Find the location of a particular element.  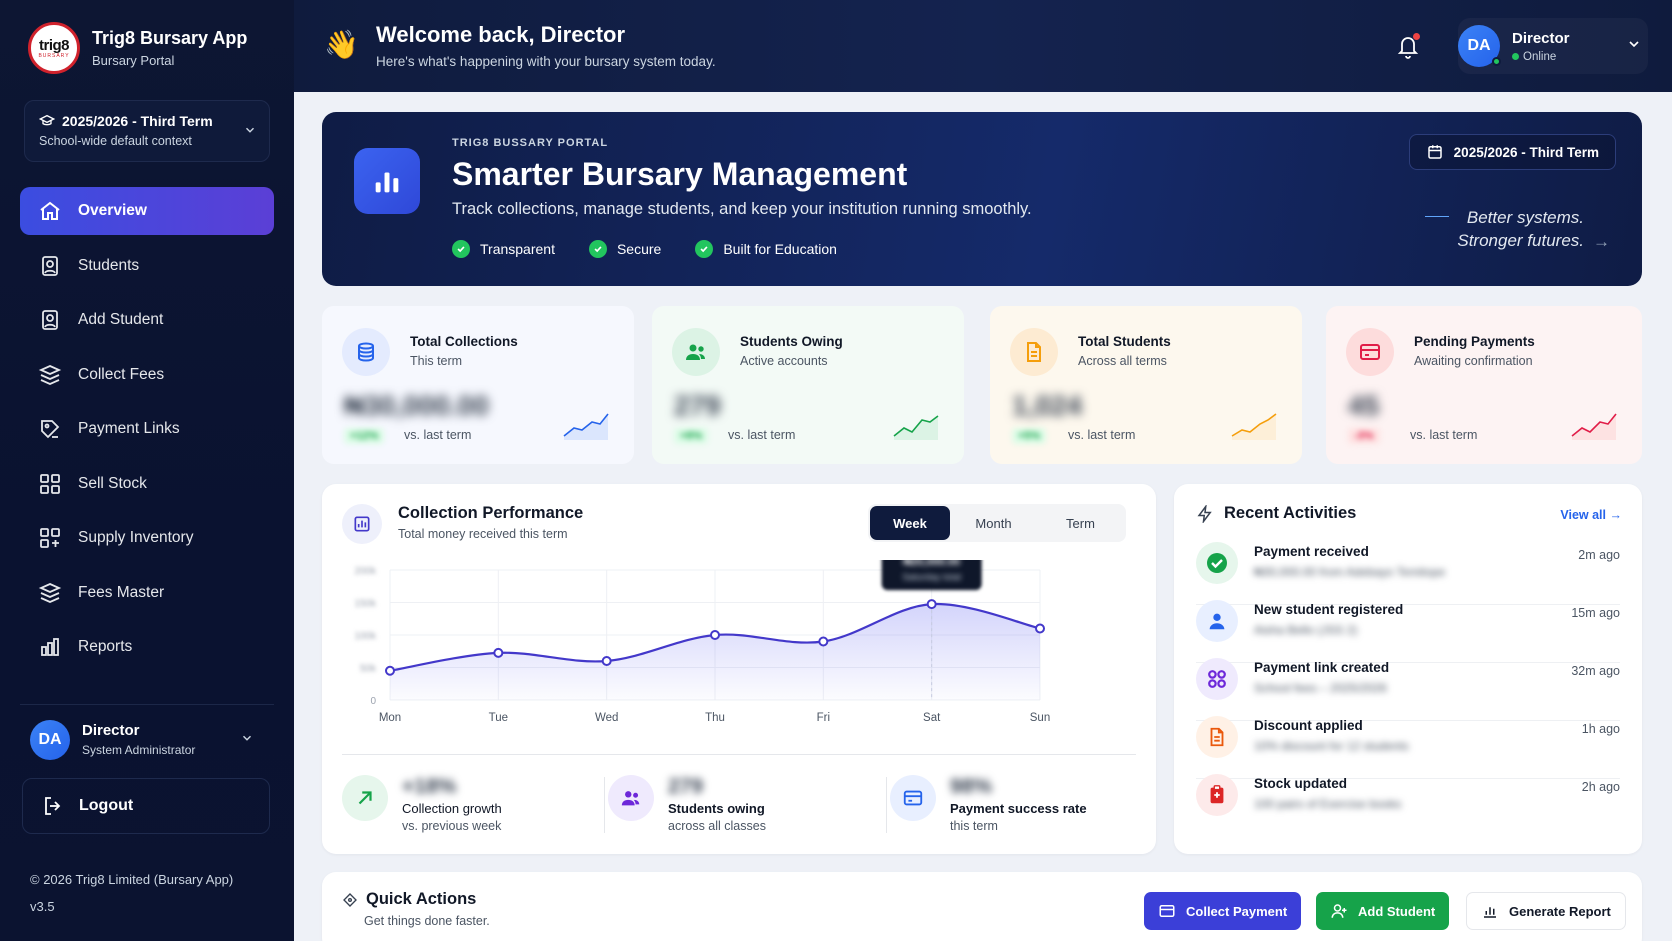

hero-title: Smarter Bursary Management is located at coordinates (680, 174).